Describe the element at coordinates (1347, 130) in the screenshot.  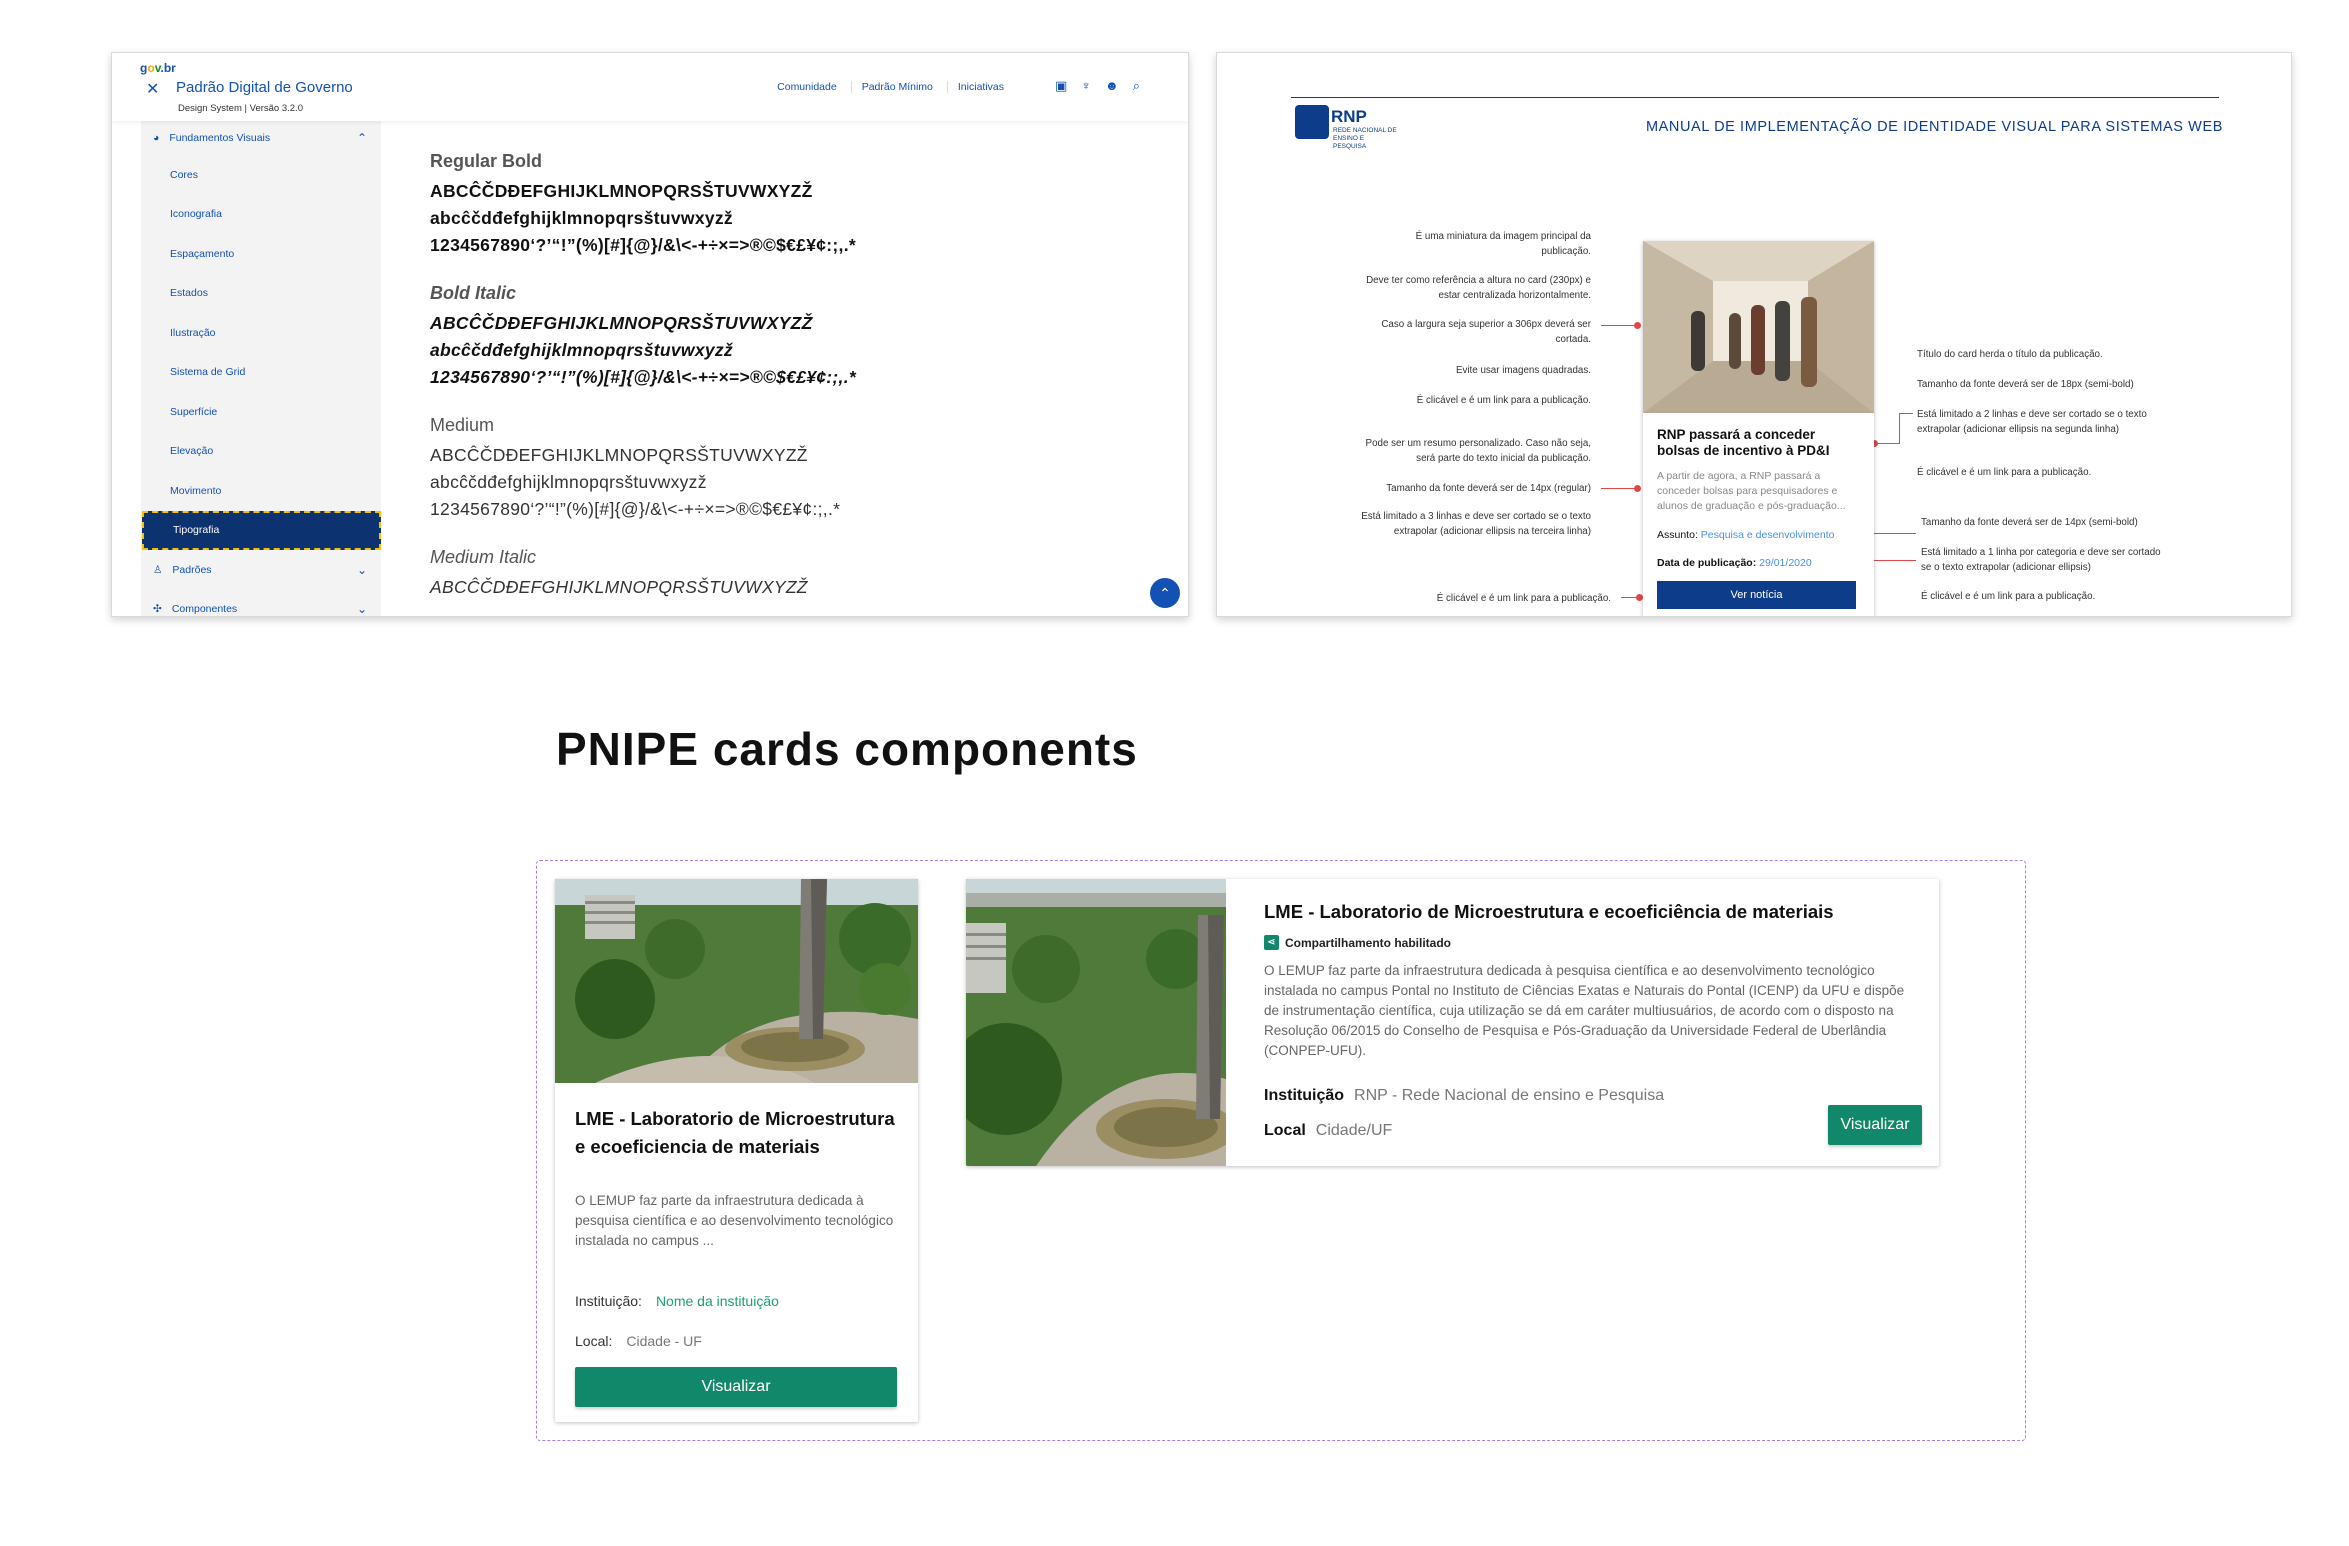
I see `rnp-logo: RNP REDE NACIONAL DE ENSINO E PESQUISA` at that location.